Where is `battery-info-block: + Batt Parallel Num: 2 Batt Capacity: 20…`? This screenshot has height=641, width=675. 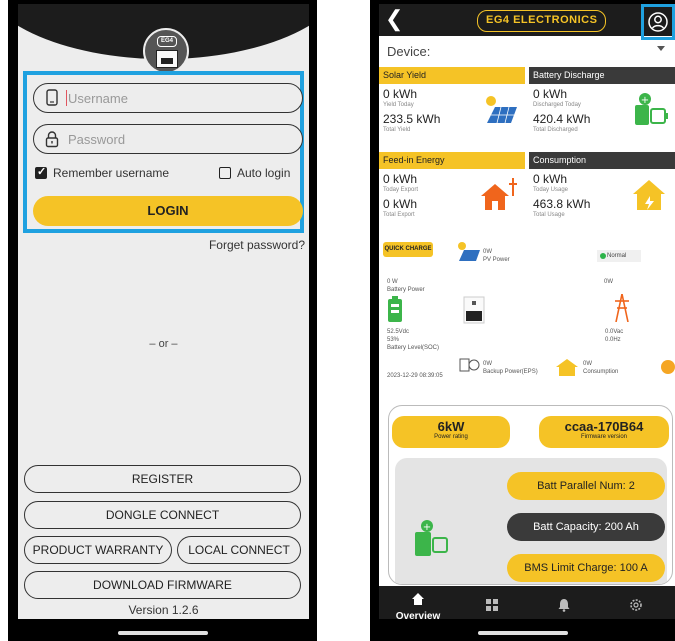
battery-info-block: + Batt Parallel Num: 2 Batt Capacity: 20… is located at coordinates (531, 521).